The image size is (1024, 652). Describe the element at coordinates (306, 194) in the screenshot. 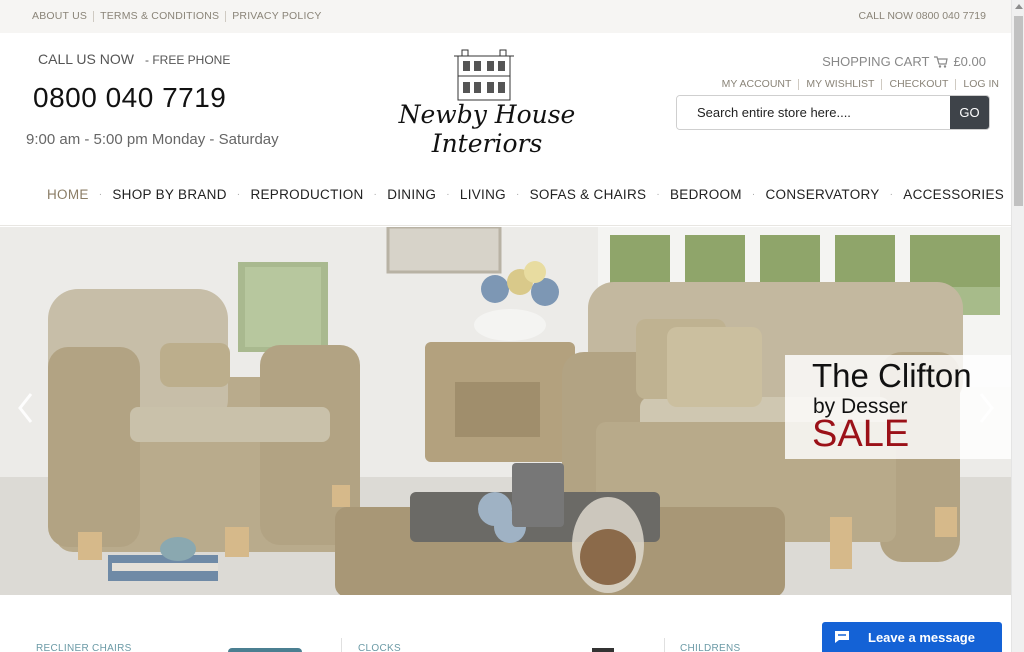

I see `nav-reproduction: REPRODUCTION` at that location.